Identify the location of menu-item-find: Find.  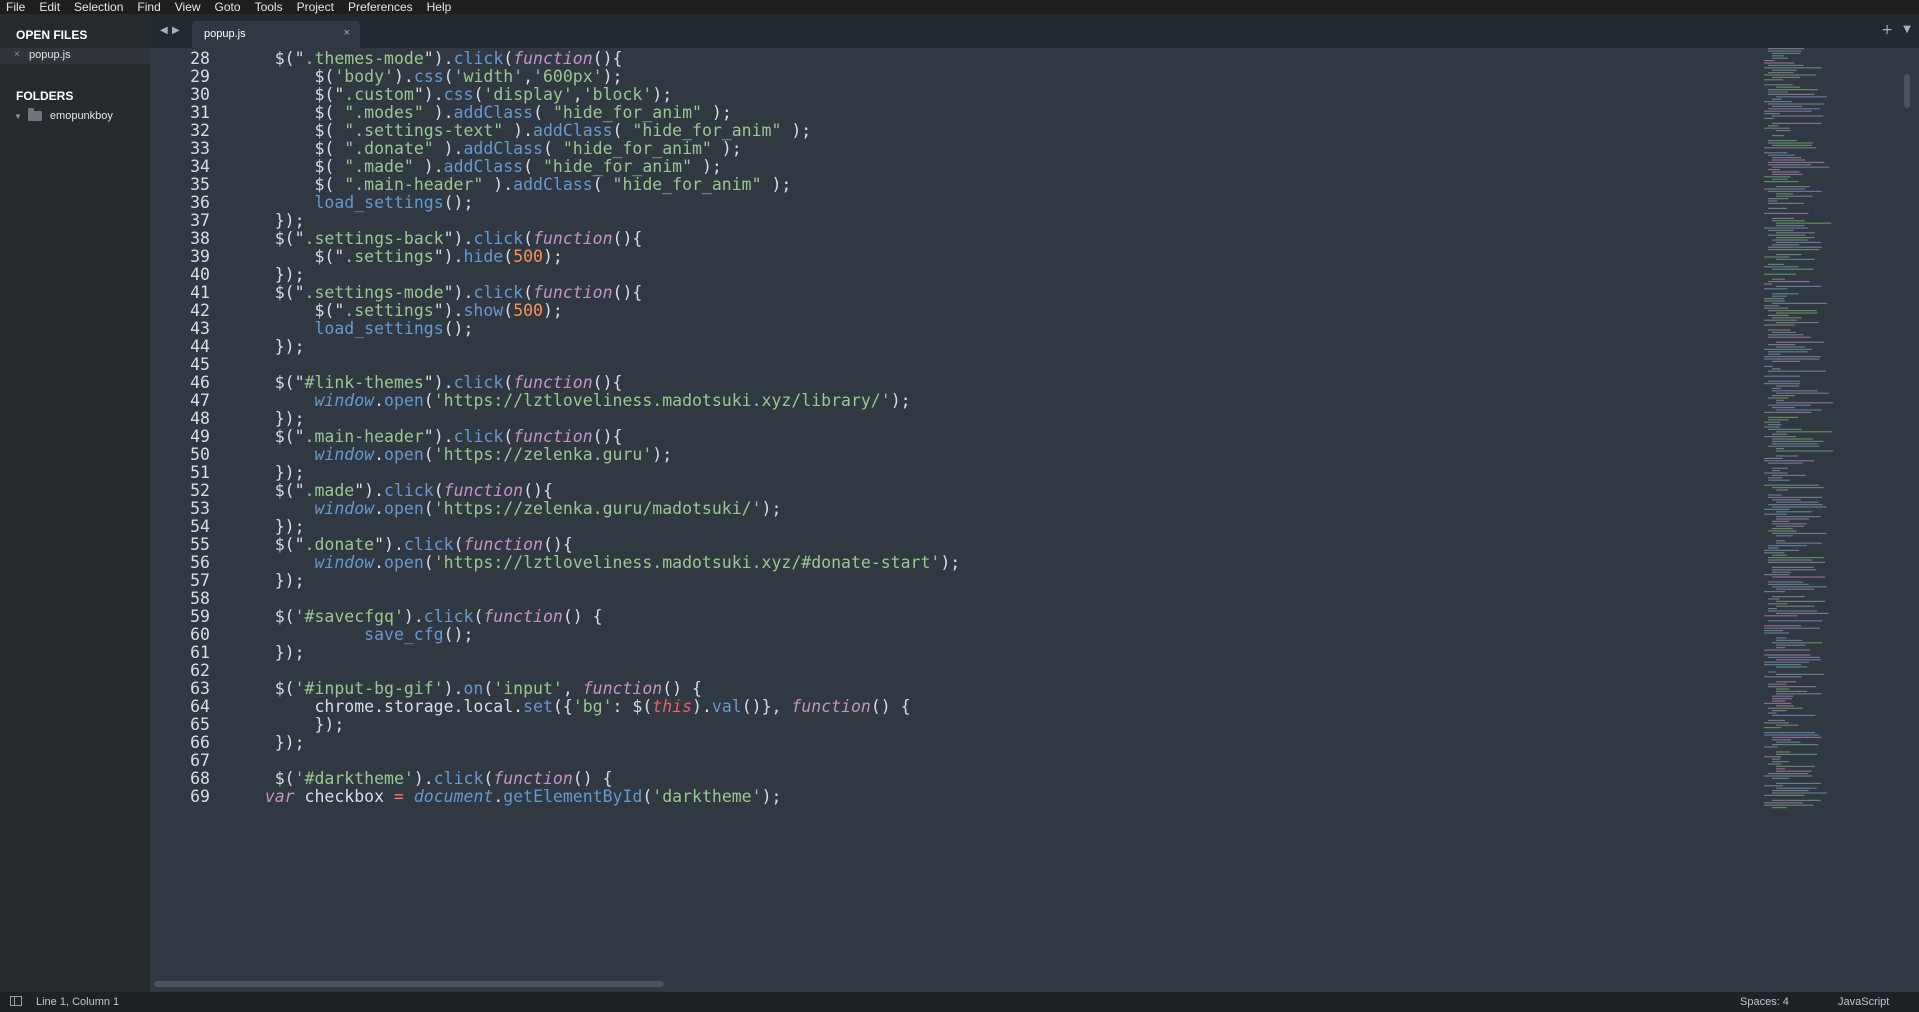
(149, 7).